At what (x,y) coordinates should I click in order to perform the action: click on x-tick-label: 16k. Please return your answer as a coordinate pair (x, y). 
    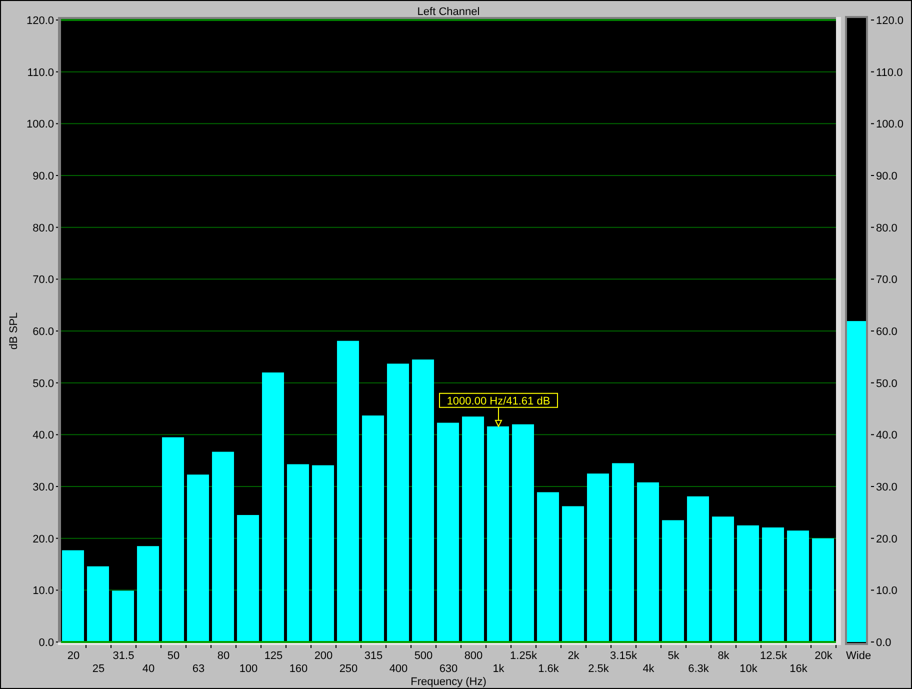
    Looking at the image, I should click on (799, 669).